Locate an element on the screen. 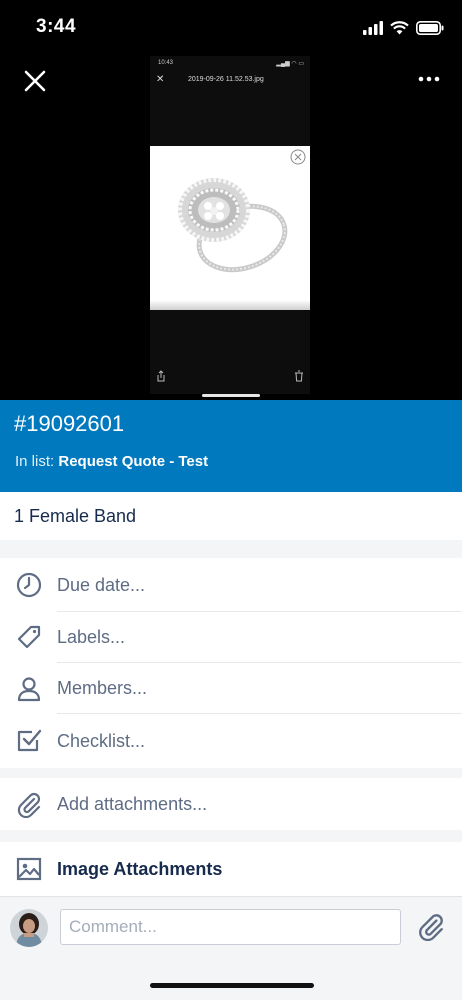 The width and height of the screenshot is (462, 1000). card-title: 1 Female Band is located at coordinates (75, 516).